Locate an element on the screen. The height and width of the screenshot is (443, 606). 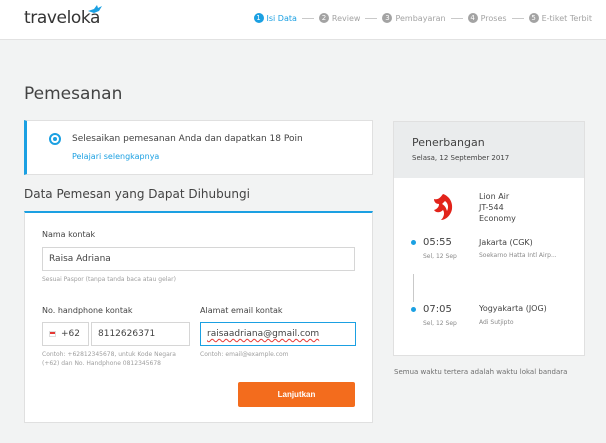
departure-city: Jakarta (CGK) is located at coordinates (506, 242).